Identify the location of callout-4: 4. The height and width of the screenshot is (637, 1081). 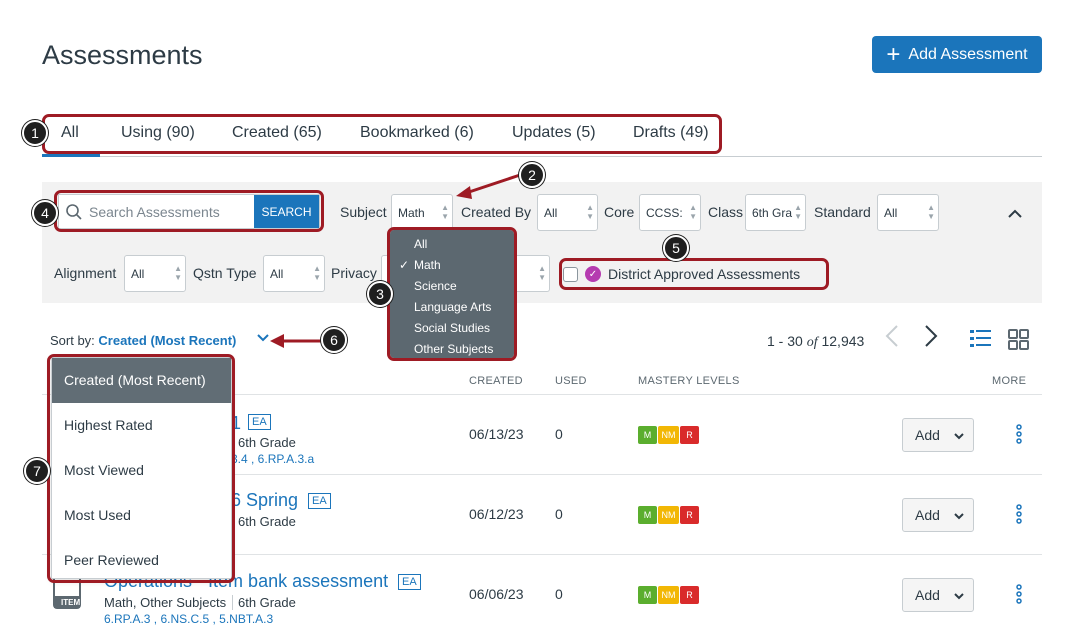
(45, 213).